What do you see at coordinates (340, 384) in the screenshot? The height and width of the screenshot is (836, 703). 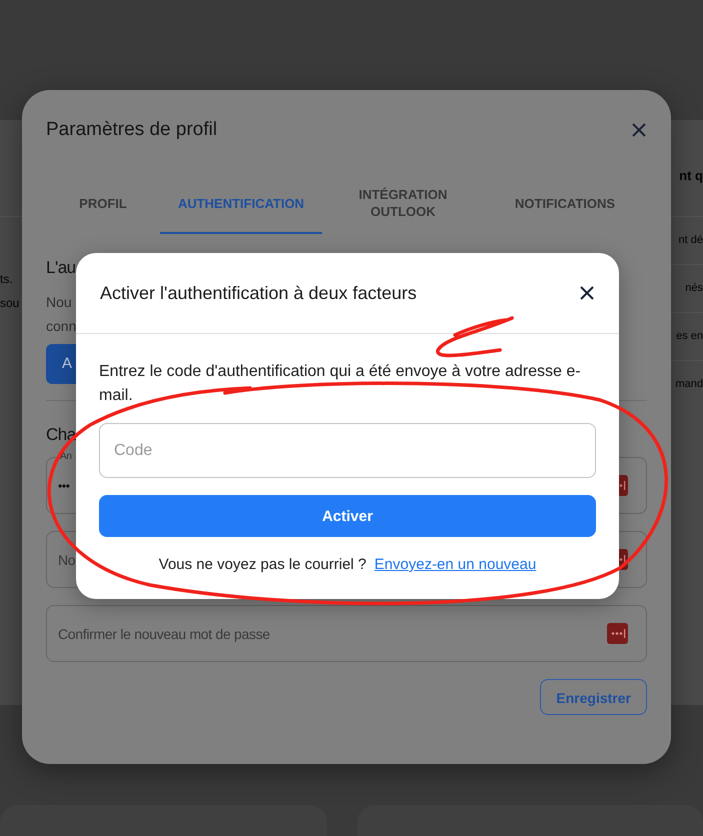 I see `instruction-text: Entrez le code d'authentification qui a été envoye à votre adresse e-mail.` at bounding box center [340, 384].